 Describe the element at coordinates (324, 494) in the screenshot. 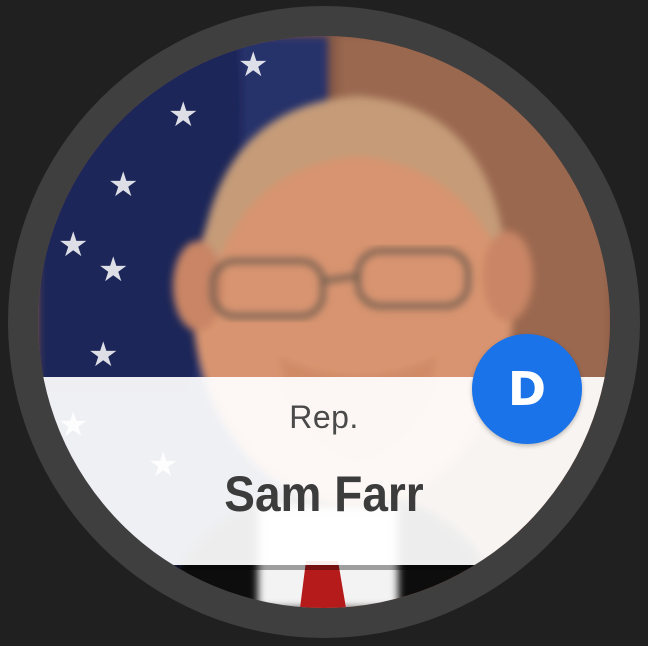

I see `representative-name: Sam Farr` at that location.